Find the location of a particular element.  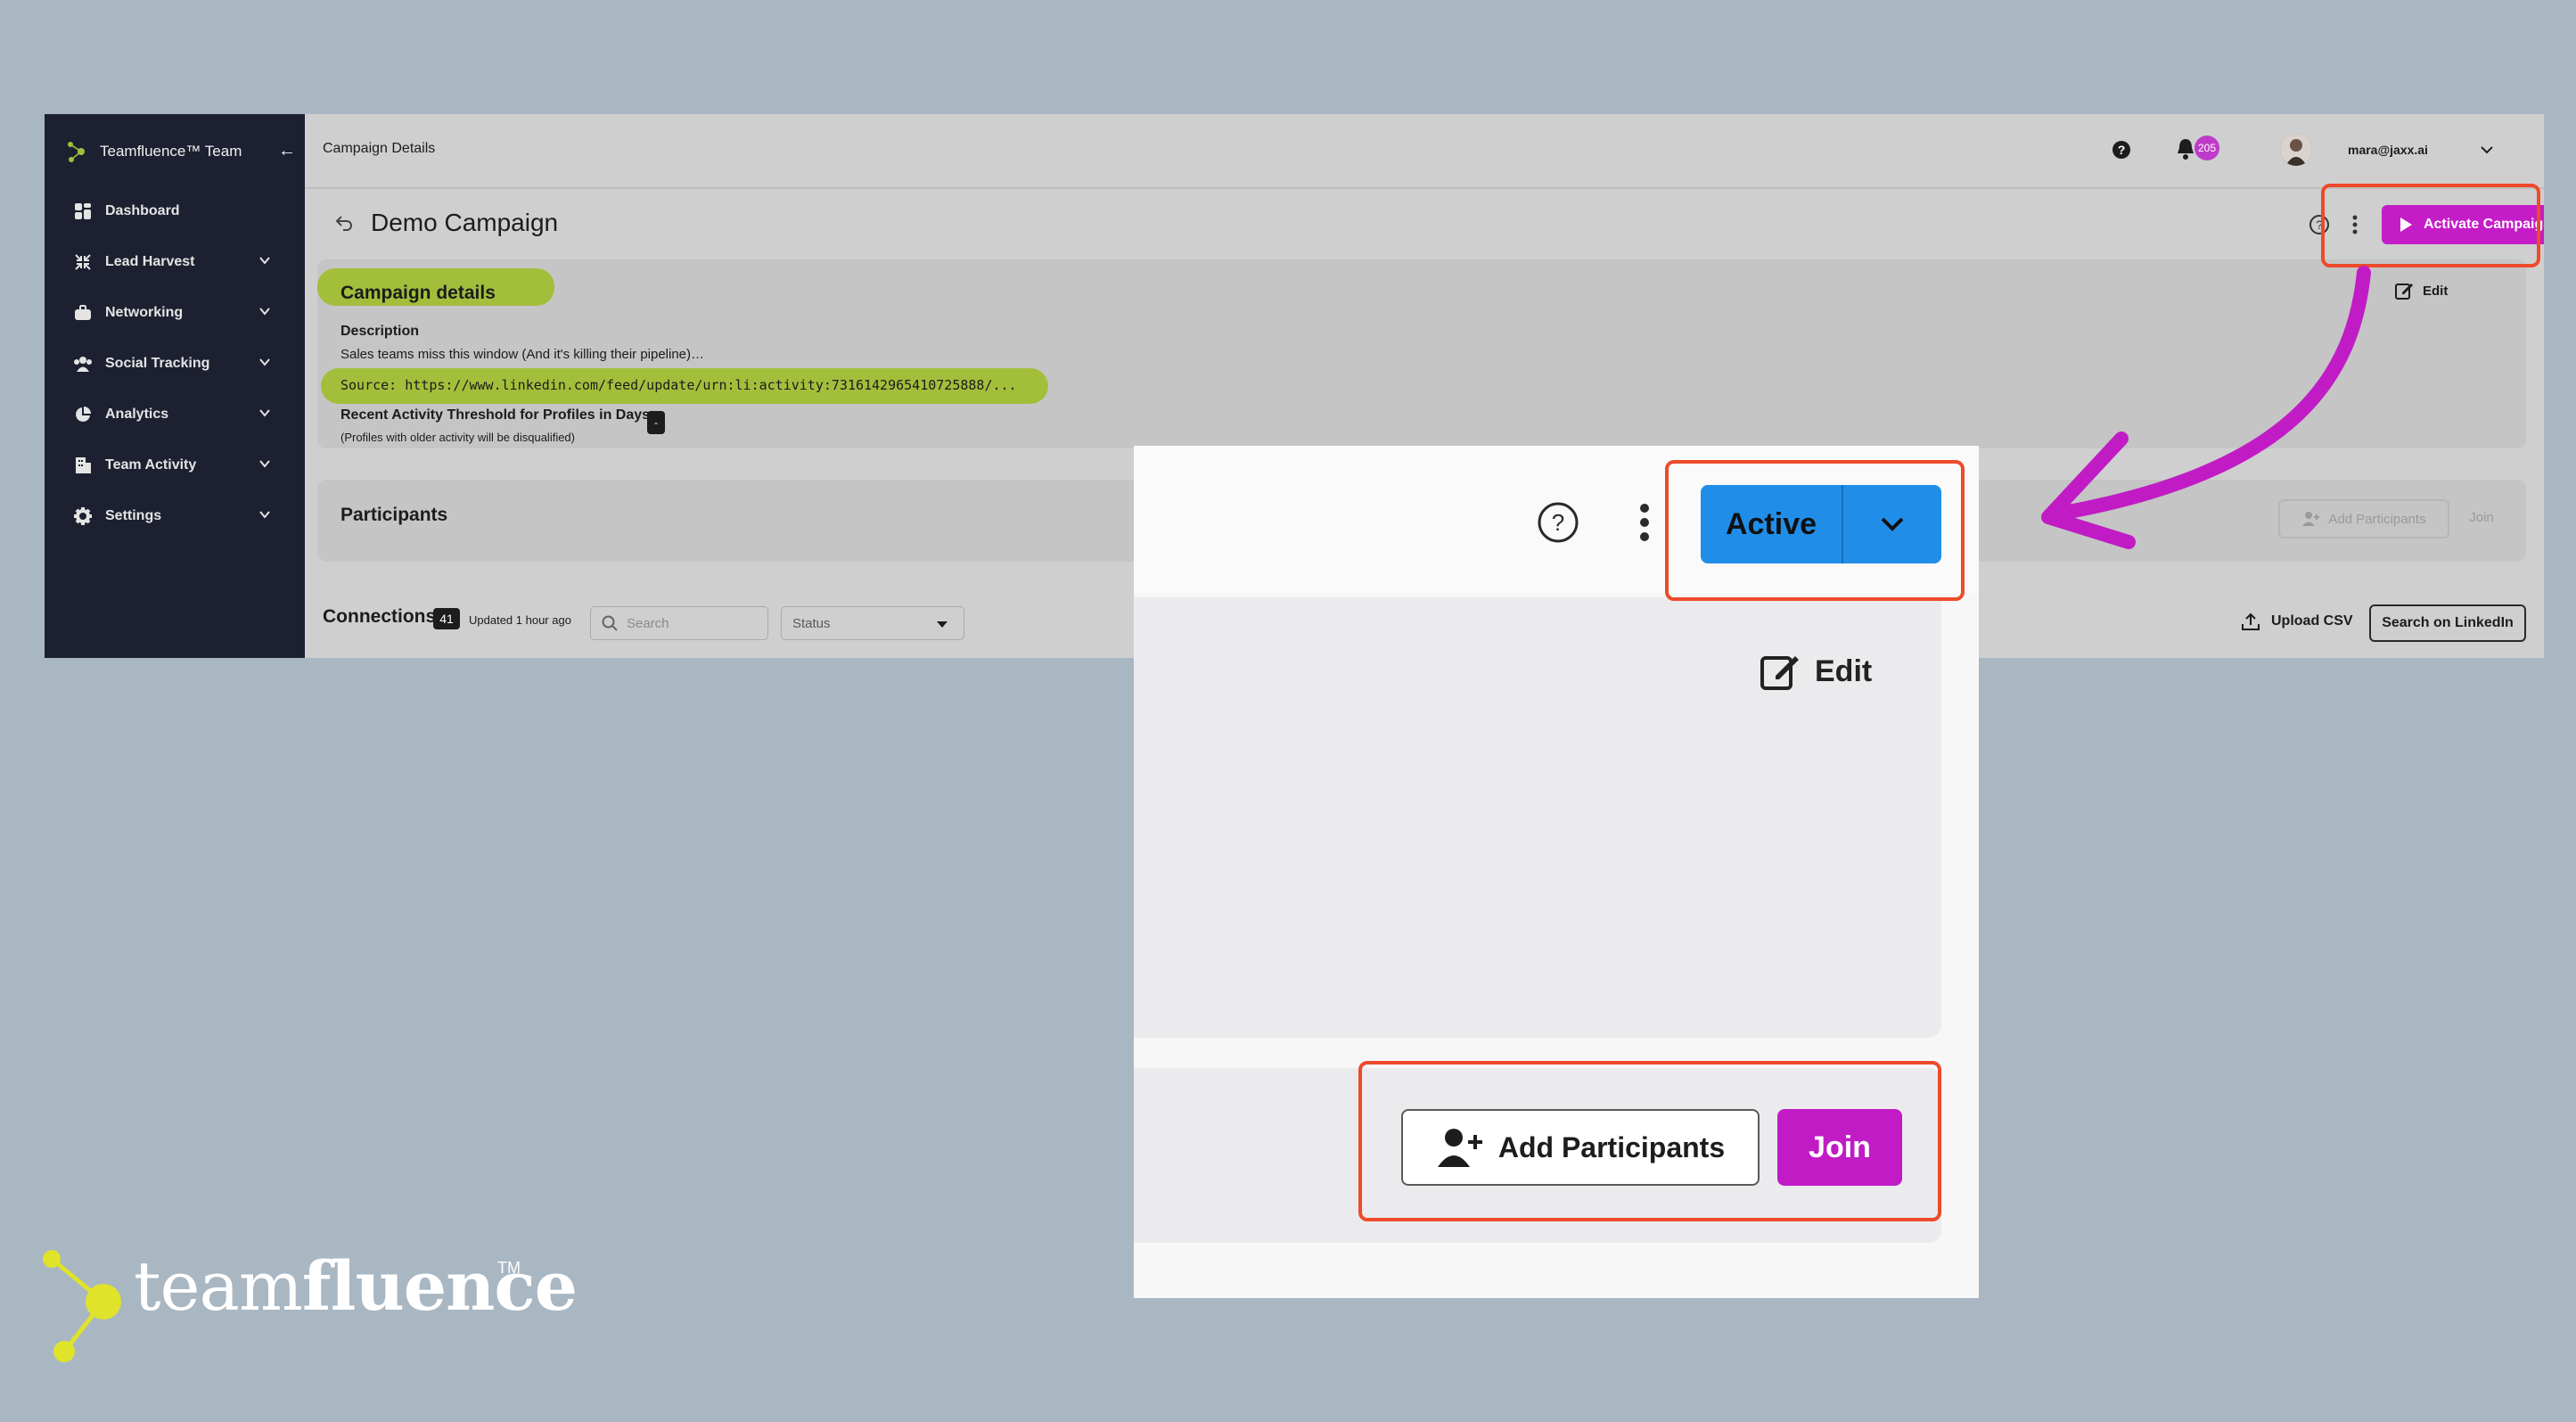

search-icon is located at coordinates (610, 623).